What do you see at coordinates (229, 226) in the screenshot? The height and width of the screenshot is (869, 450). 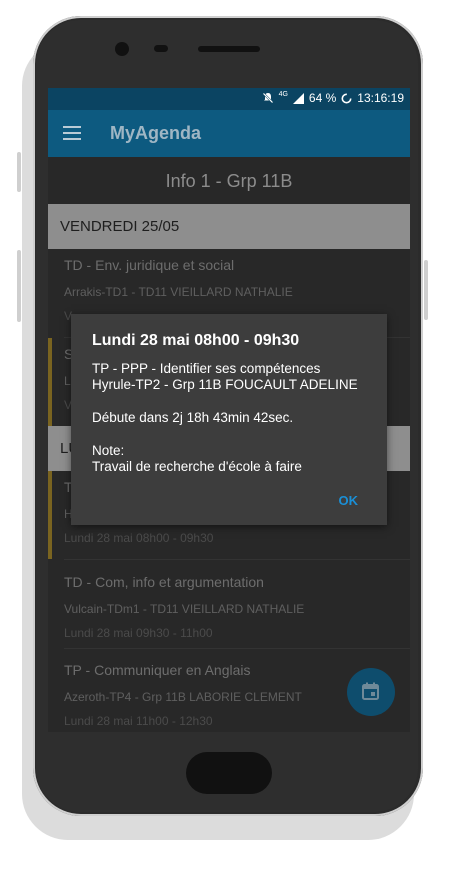 I see `day-header: VENDREDI 25/05` at bounding box center [229, 226].